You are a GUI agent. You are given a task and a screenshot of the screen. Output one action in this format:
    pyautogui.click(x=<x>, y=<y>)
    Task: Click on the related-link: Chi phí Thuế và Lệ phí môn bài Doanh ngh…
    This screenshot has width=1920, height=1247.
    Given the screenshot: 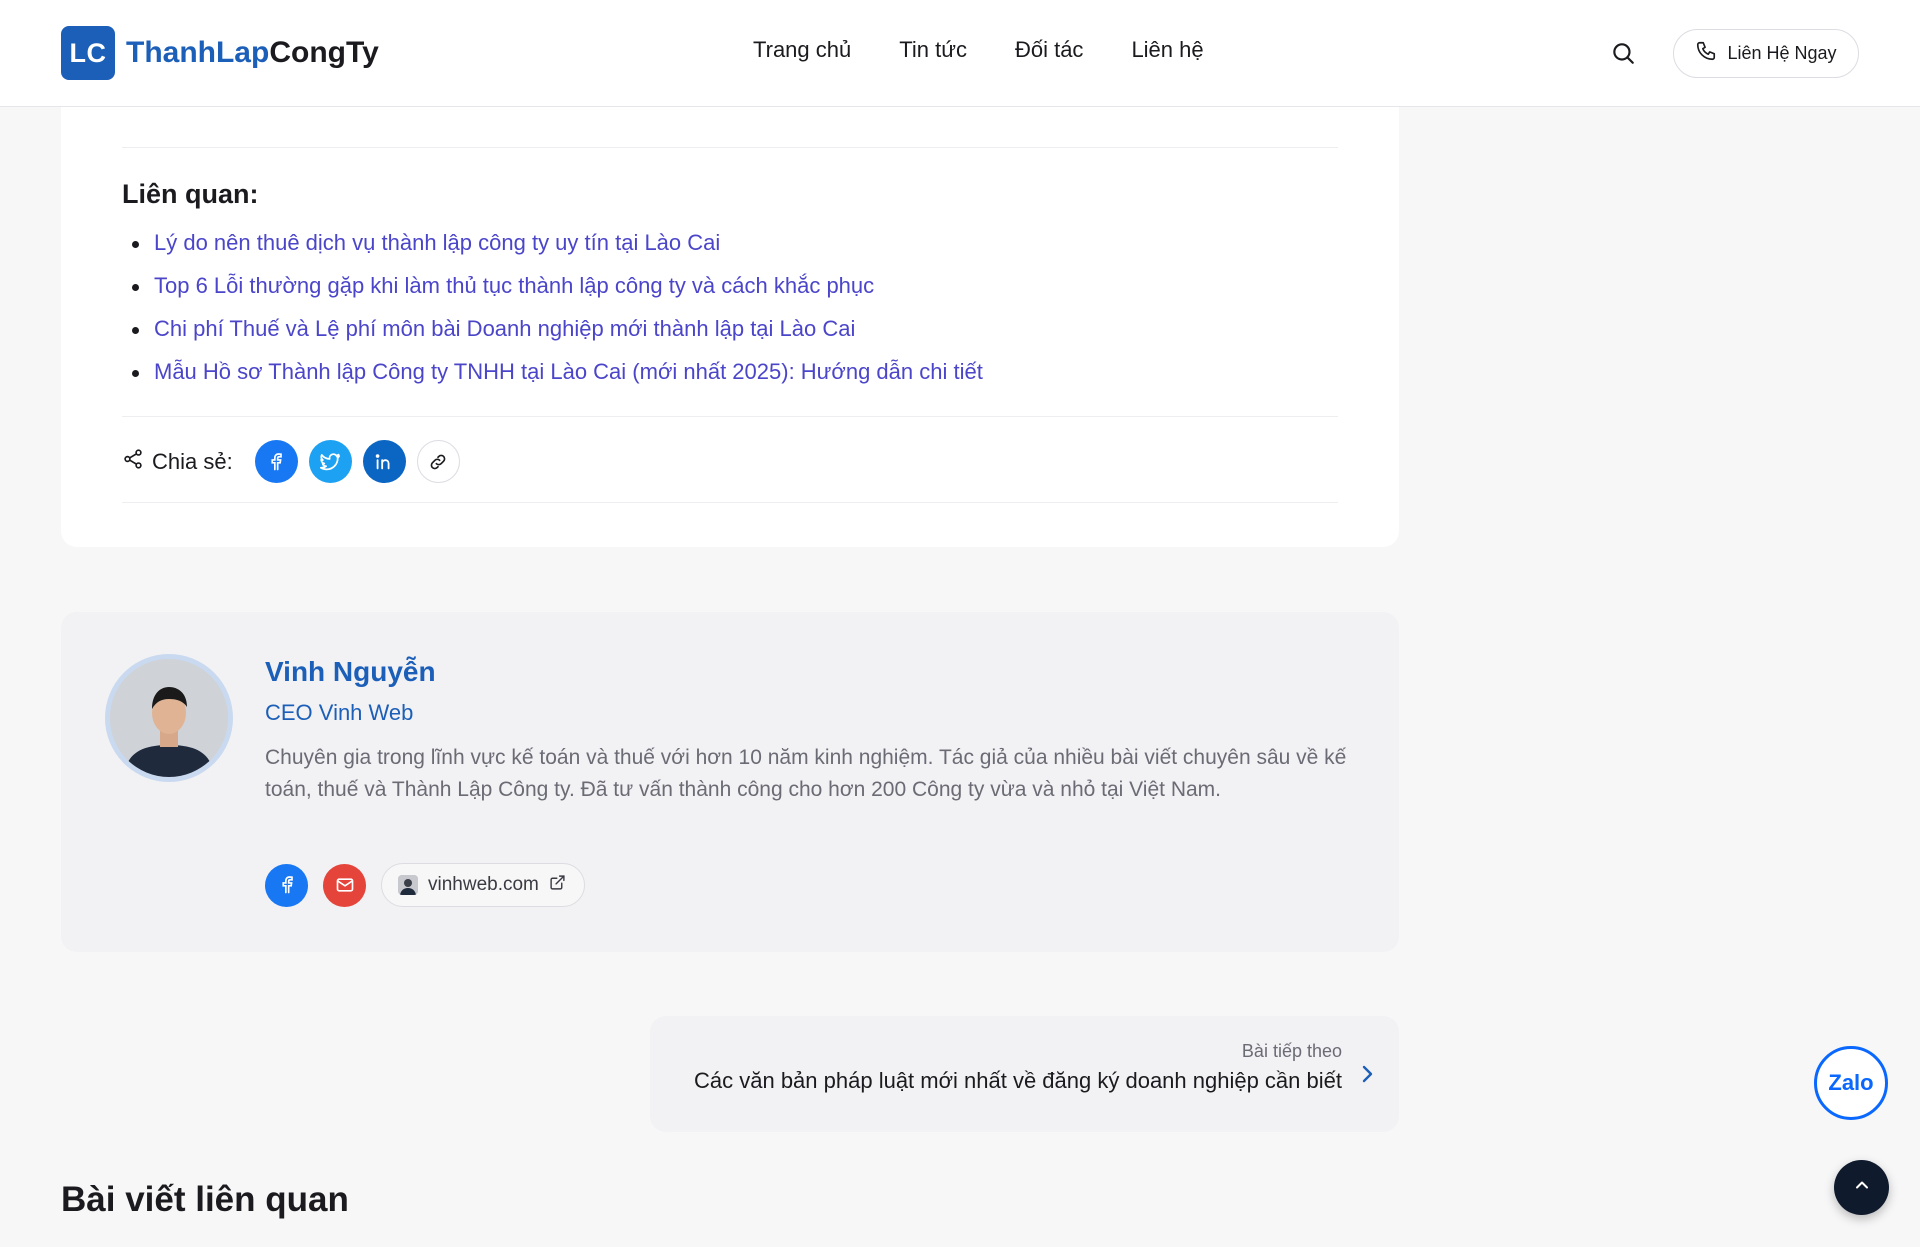 What is the action you would take?
    pyautogui.click(x=504, y=328)
    